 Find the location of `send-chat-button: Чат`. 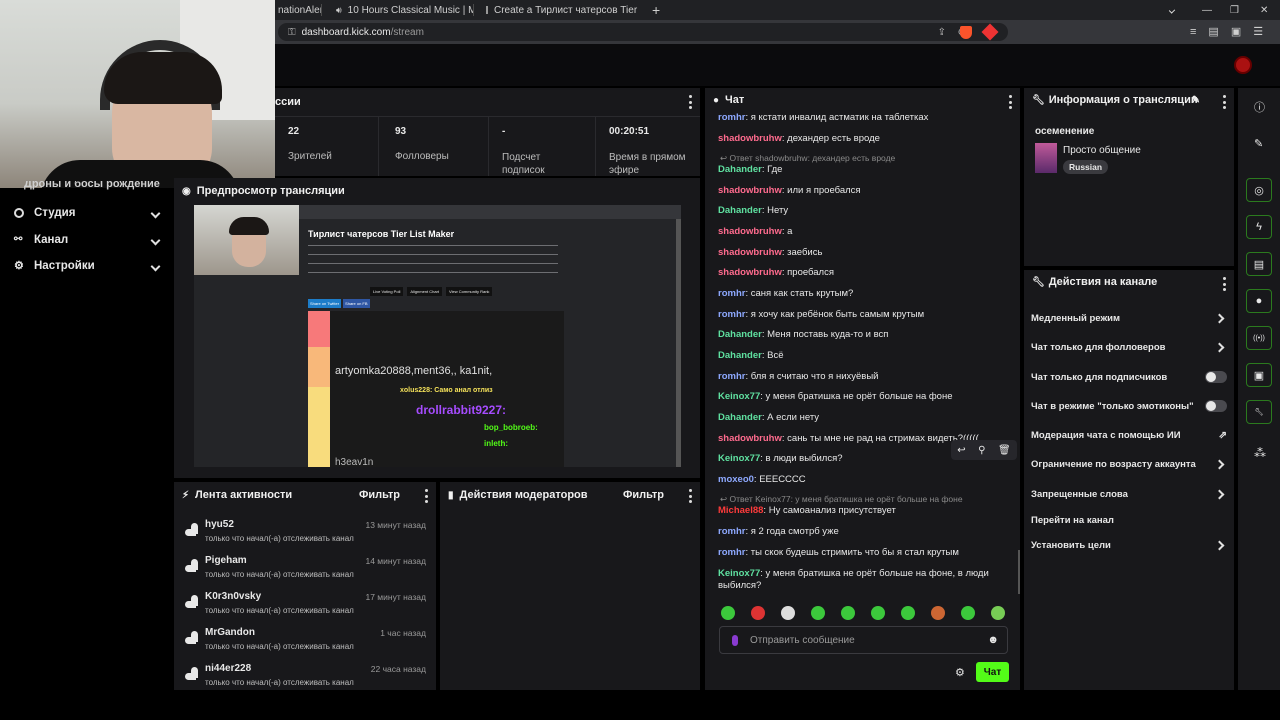

send-chat-button: Чат is located at coordinates (992, 672).